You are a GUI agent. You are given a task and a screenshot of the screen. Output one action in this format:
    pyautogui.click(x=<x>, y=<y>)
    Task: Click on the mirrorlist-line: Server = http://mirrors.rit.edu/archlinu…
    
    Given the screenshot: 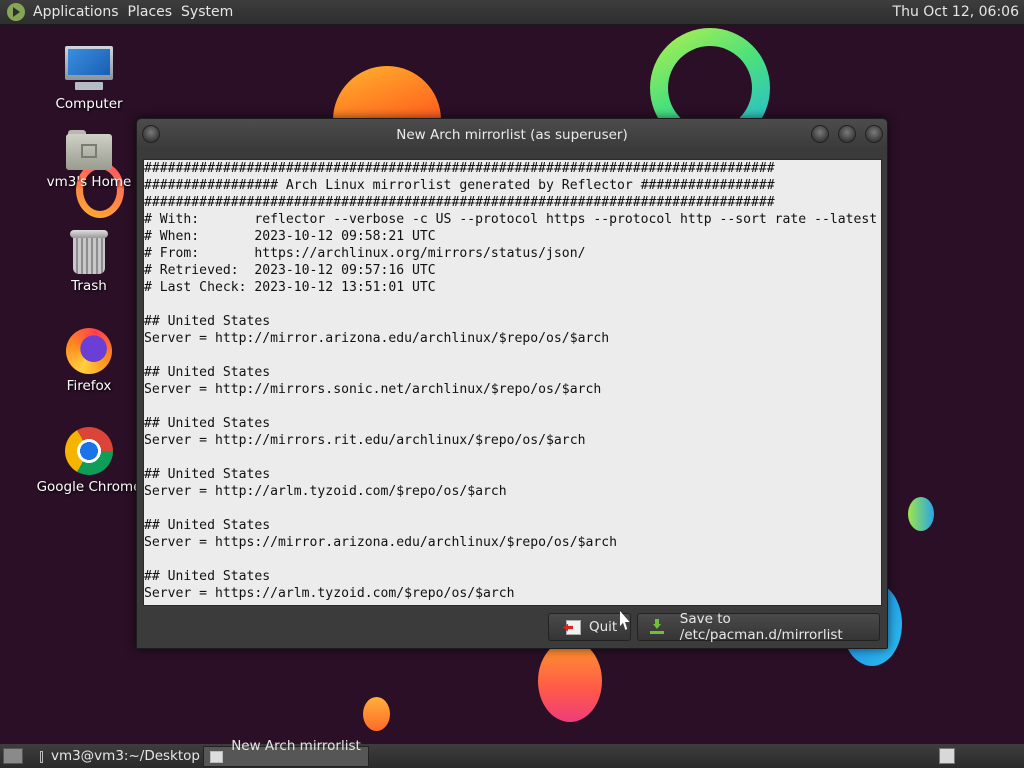 What is the action you would take?
    pyautogui.click(x=512, y=440)
    